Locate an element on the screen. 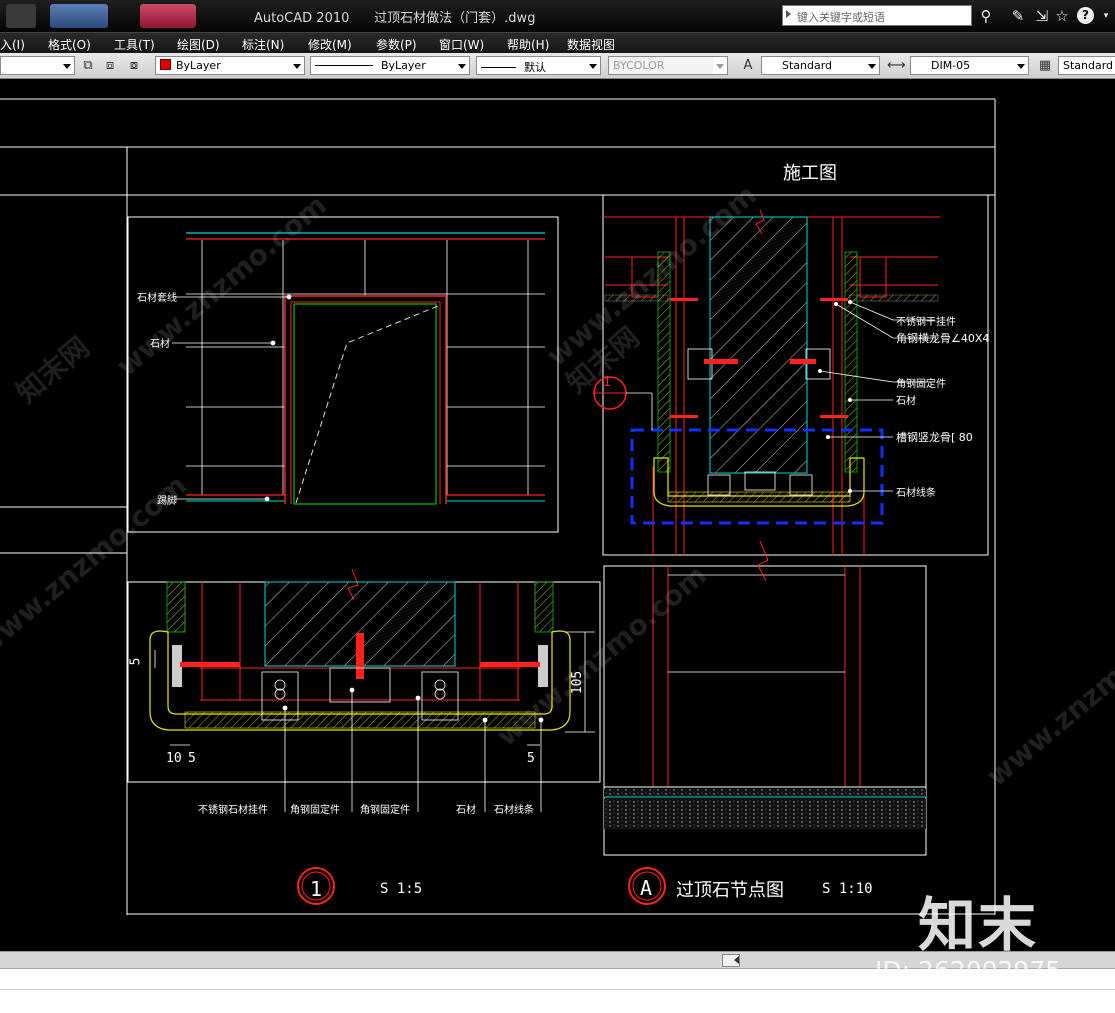 This screenshot has width=1115, height=1013. brand-logo: 知末 is located at coordinates (978, 925).